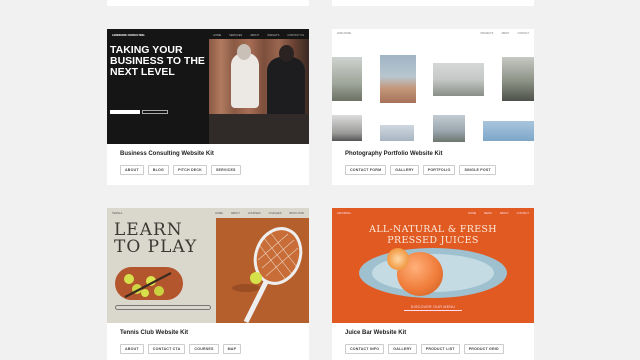 This screenshot has width=640, height=360. Describe the element at coordinates (254, 213) in the screenshot. I see `preview-nav-item: COURSES` at that location.